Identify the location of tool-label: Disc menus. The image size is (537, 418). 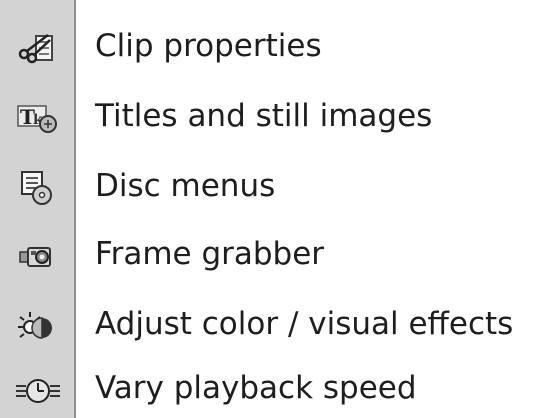
(185, 186).